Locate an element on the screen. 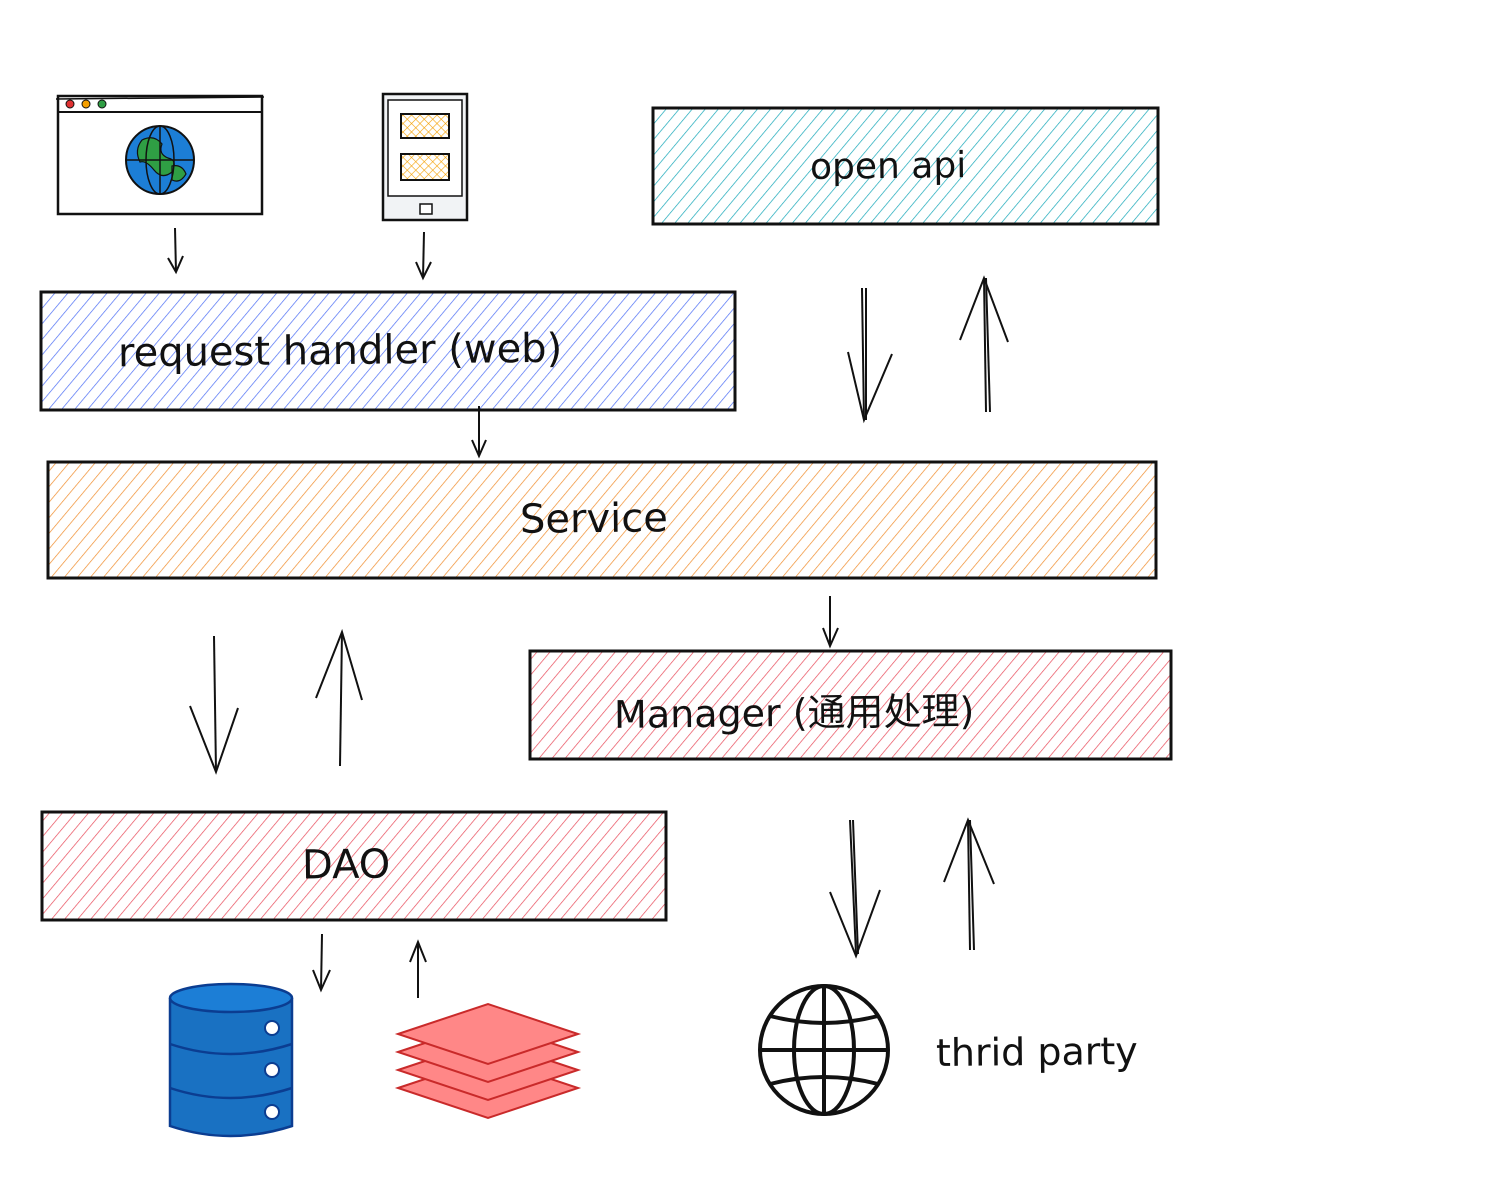 The width and height of the screenshot is (1488, 1190). dao-label: DAO is located at coordinates (346, 865).